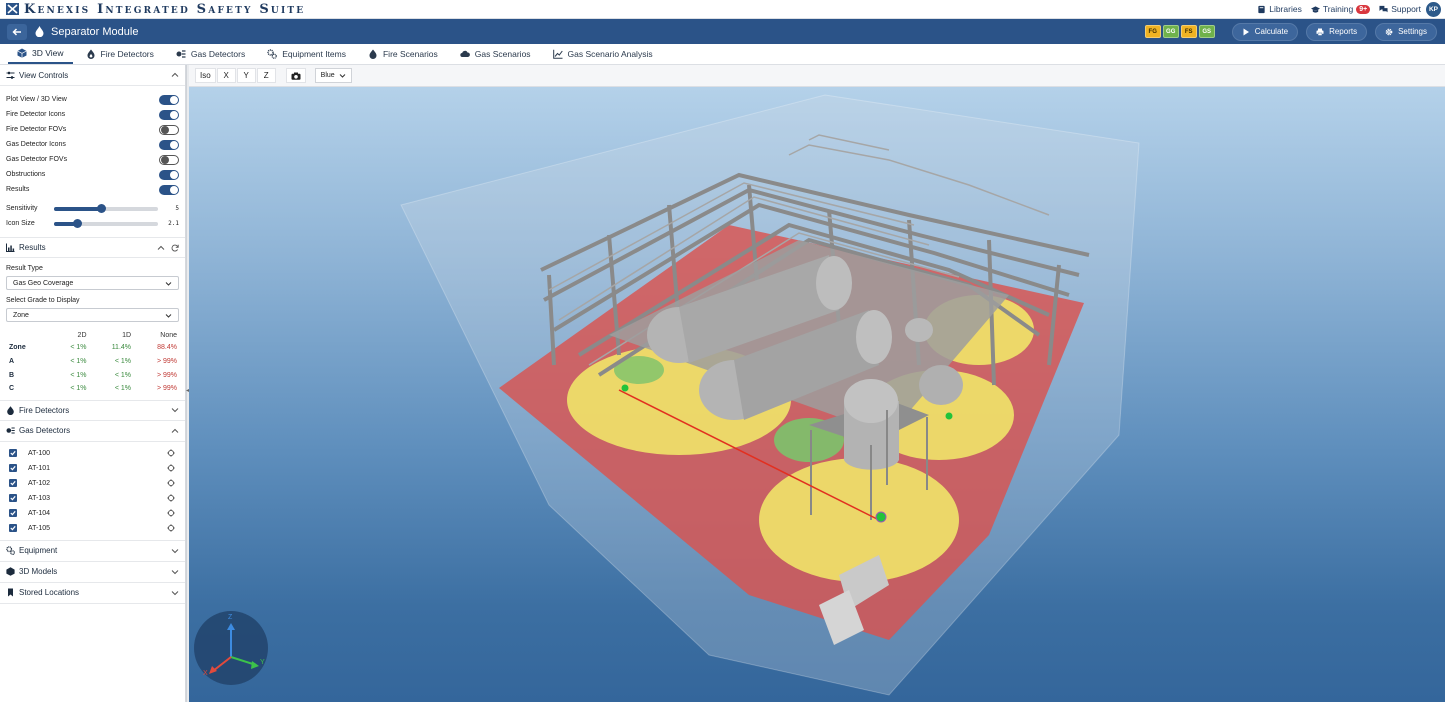 This screenshot has width=1445, height=702. What do you see at coordinates (10, 430) in the screenshot?
I see `gas-detector-icon` at bounding box center [10, 430].